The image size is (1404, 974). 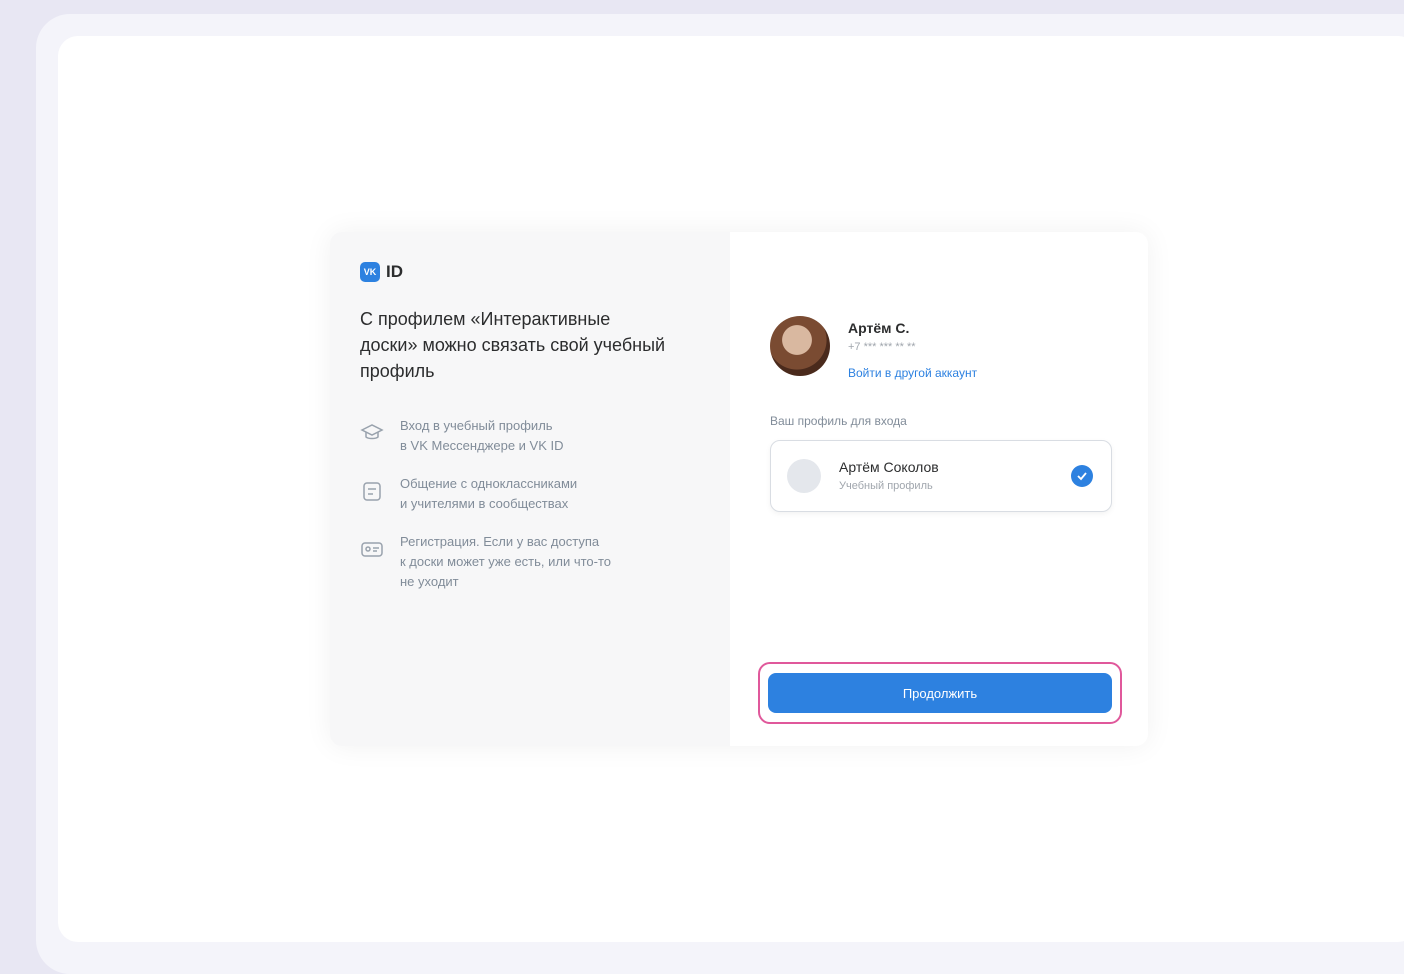 What do you see at coordinates (800, 346) in the screenshot?
I see `user-avatar` at bounding box center [800, 346].